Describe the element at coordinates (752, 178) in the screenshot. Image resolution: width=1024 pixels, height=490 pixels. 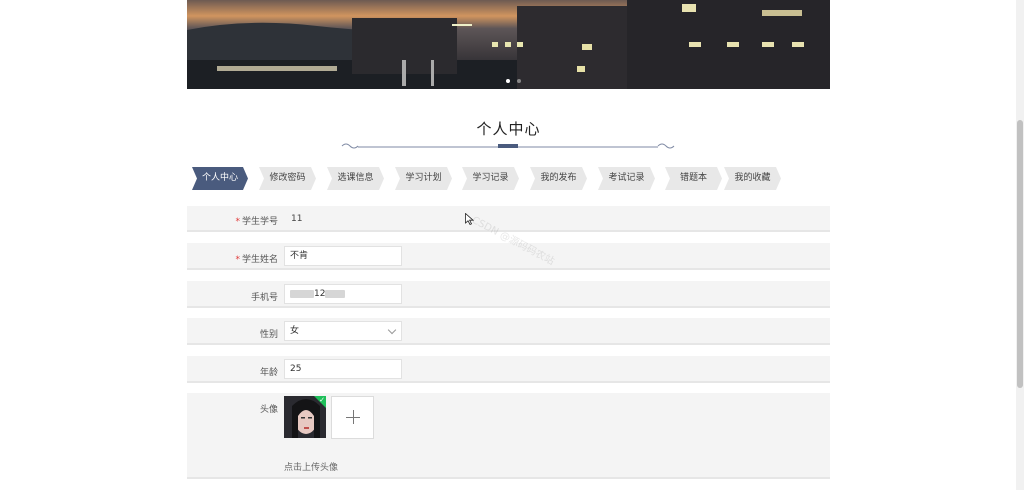
I see `tab-my-favorites: 我的收藏` at that location.